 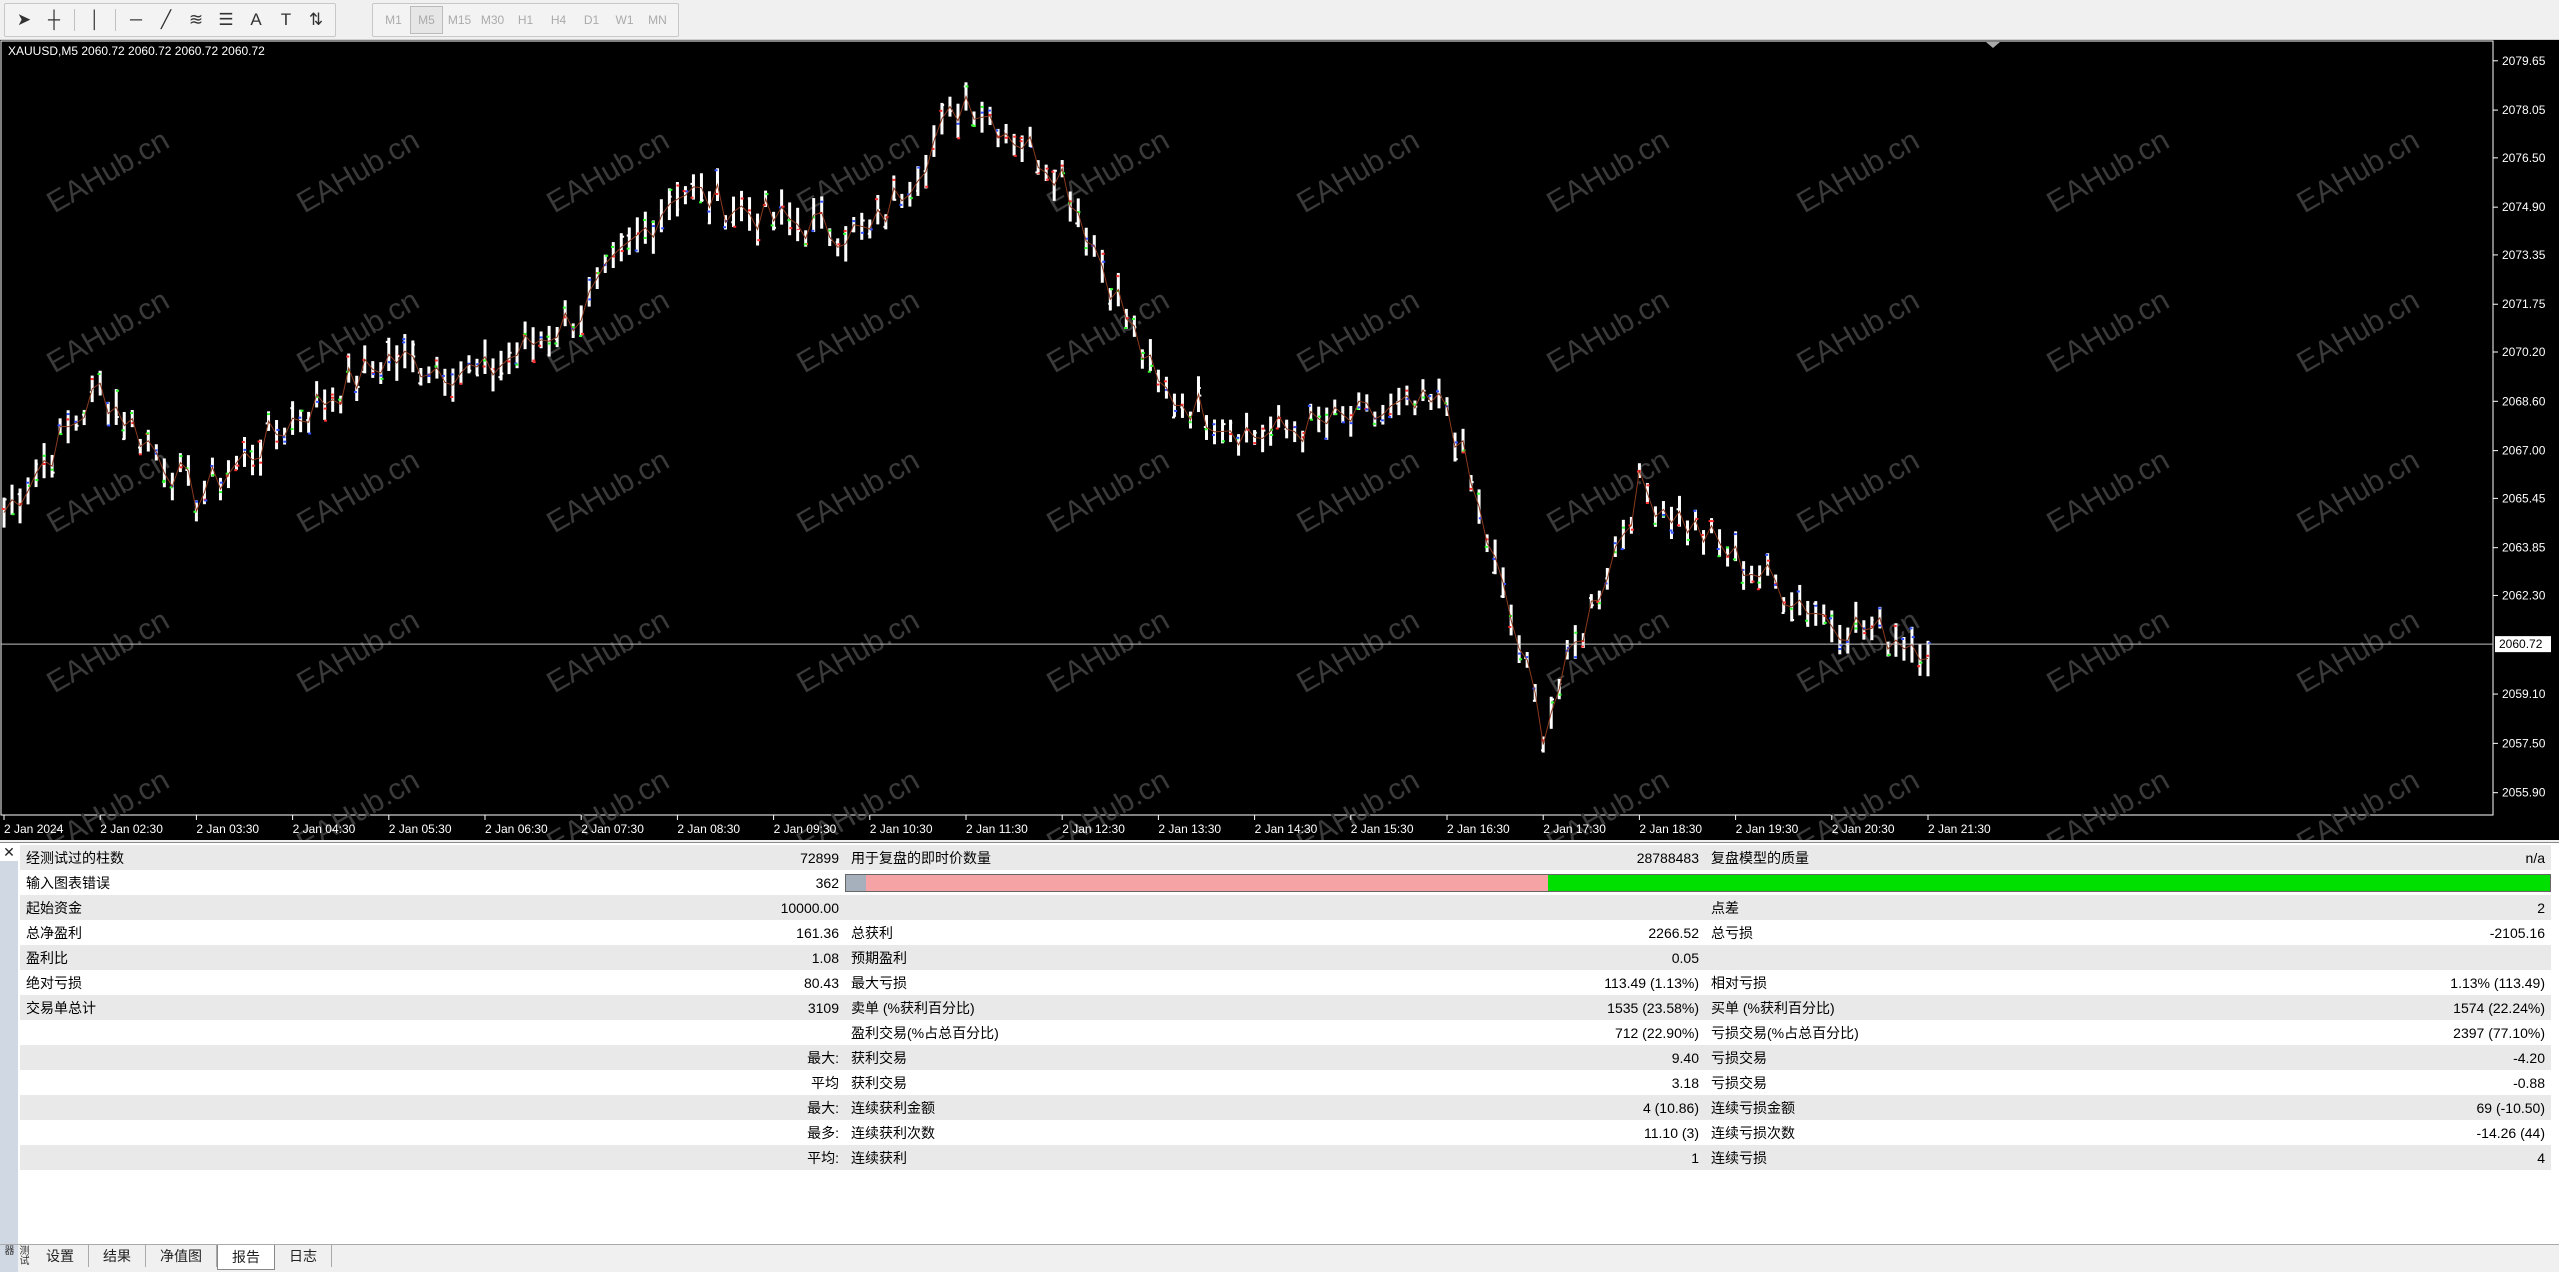 I want to click on timeframe-d1-button: D1, so click(x=591, y=20).